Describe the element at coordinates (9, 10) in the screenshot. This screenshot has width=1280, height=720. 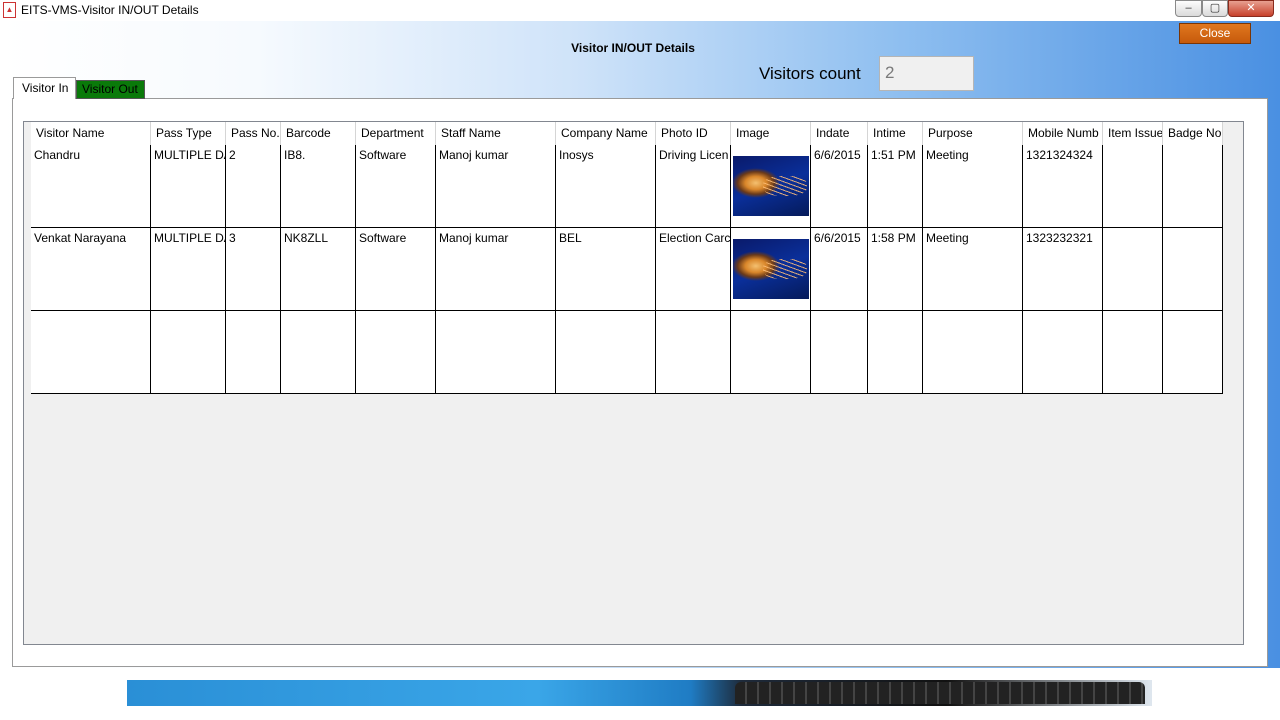
I see `app-logo-icon: ▲` at that location.